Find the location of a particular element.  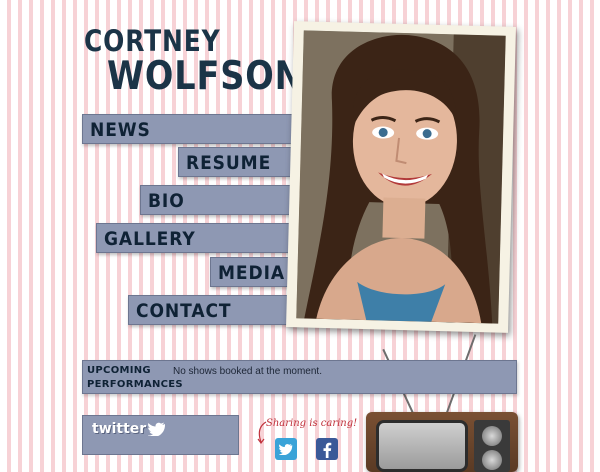

facebook-share-icon is located at coordinates (327, 449).